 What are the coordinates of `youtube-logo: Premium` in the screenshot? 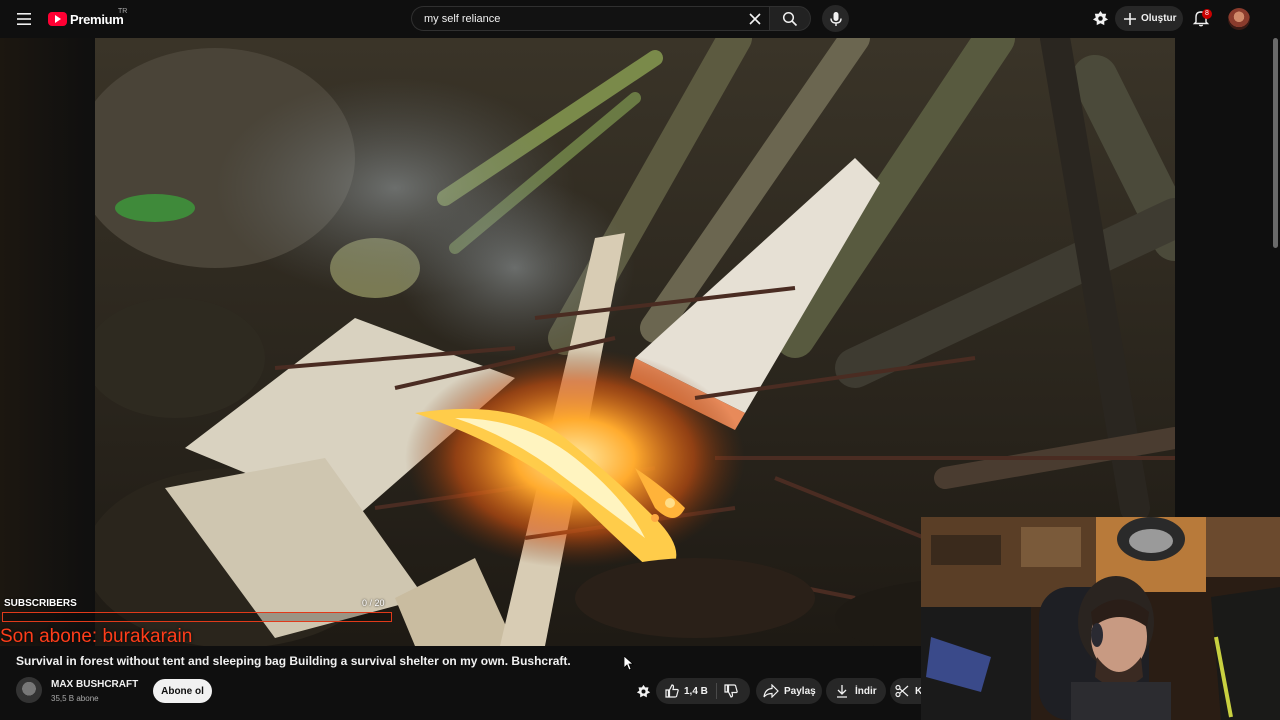 It's located at (86, 19).